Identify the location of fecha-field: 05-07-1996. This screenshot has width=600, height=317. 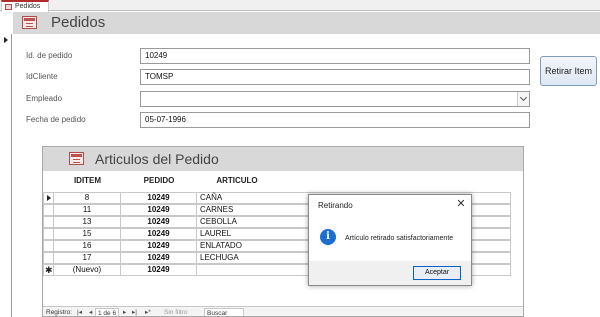
(335, 120).